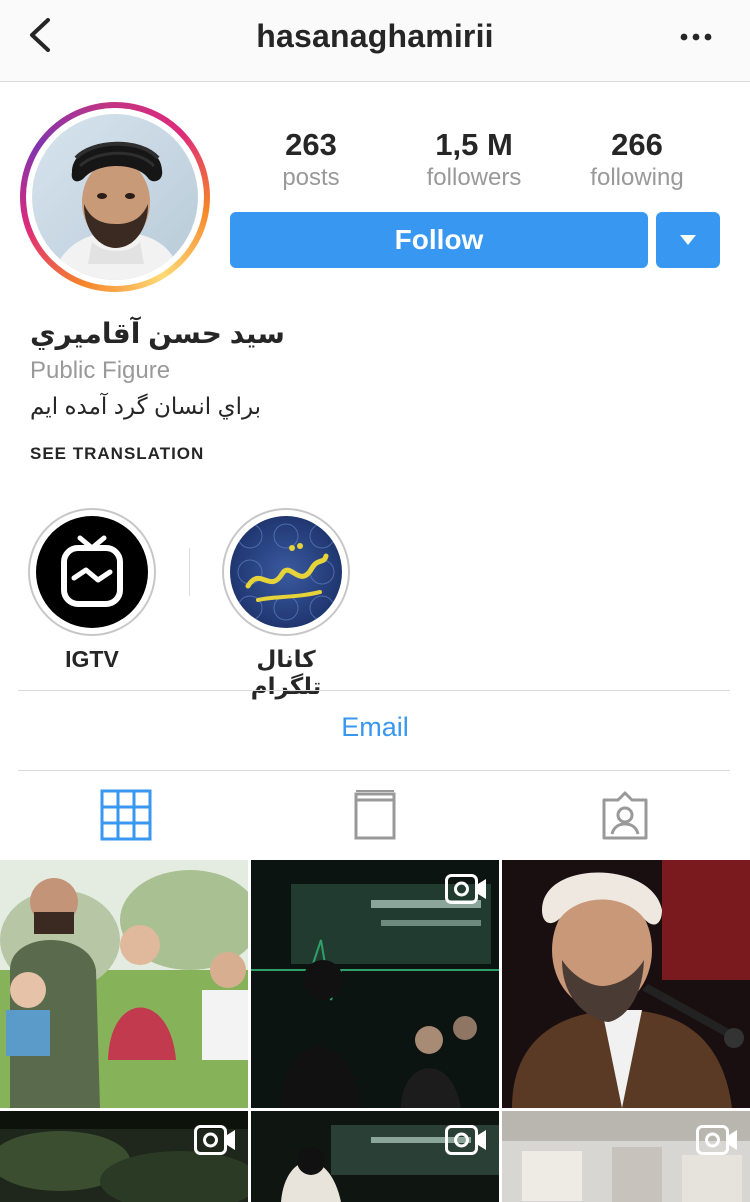 Image resolution: width=750 pixels, height=1202 pixels. Describe the element at coordinates (474, 144) in the screenshot. I see `stat-value: 1,5 M` at that location.